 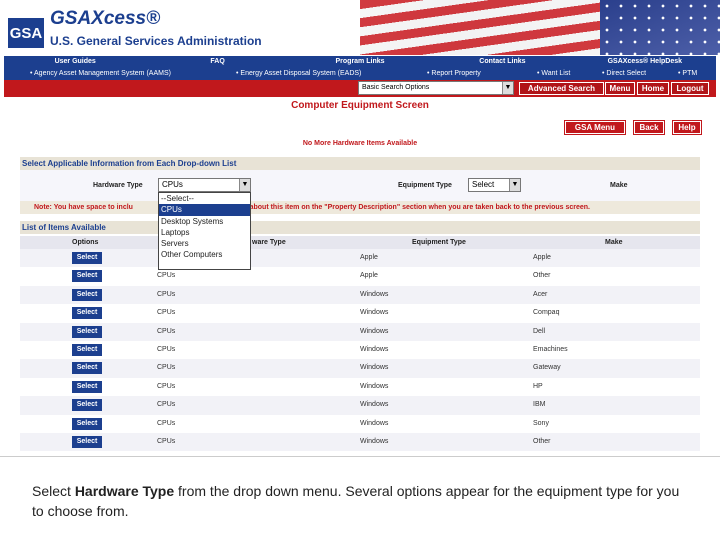 What do you see at coordinates (653, 88) in the screenshot?
I see `home-button: Home` at bounding box center [653, 88].